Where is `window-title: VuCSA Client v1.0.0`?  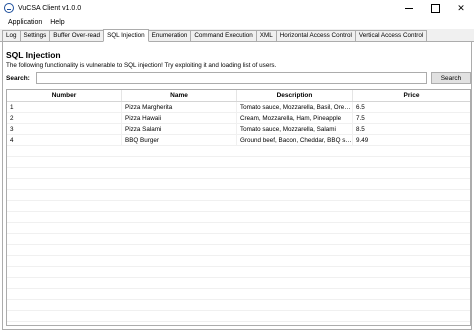 window-title: VuCSA Client v1.0.0 is located at coordinates (50, 8).